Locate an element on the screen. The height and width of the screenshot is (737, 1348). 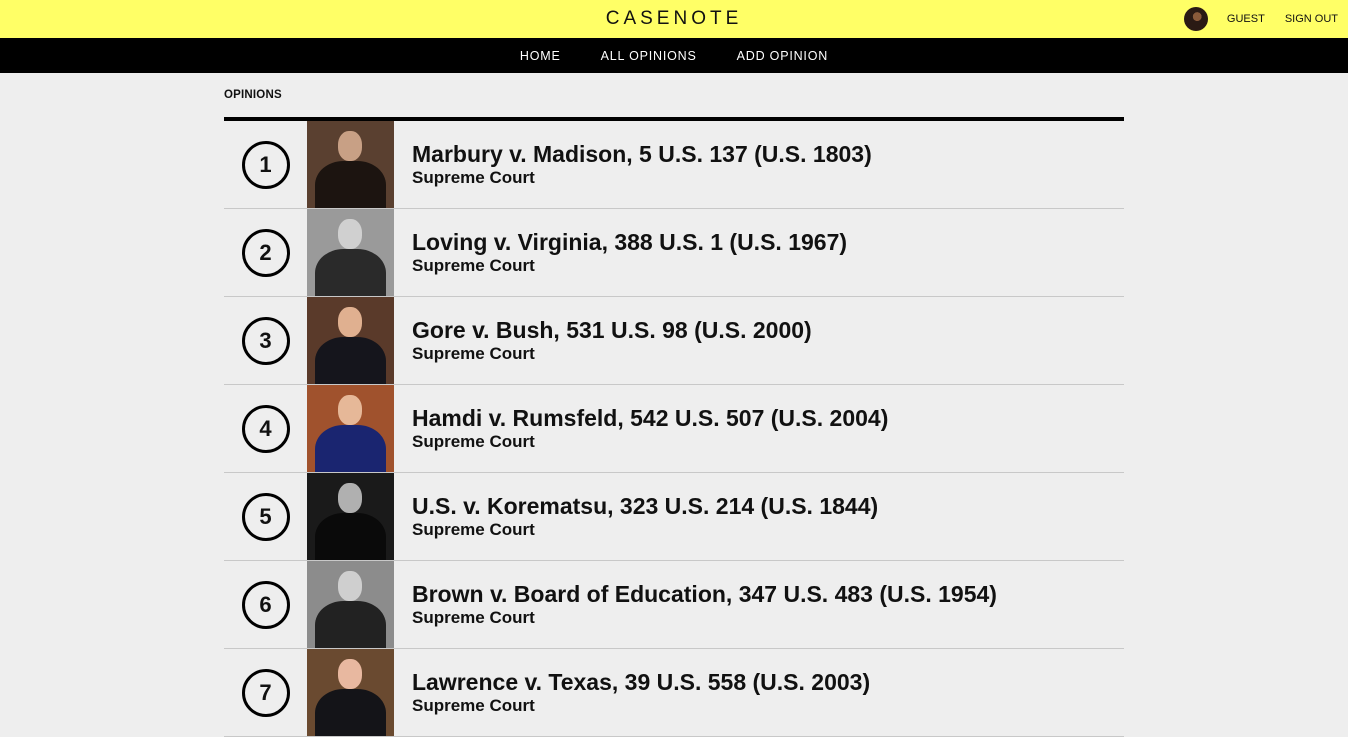
rank-container: 2 is located at coordinates (265, 252).